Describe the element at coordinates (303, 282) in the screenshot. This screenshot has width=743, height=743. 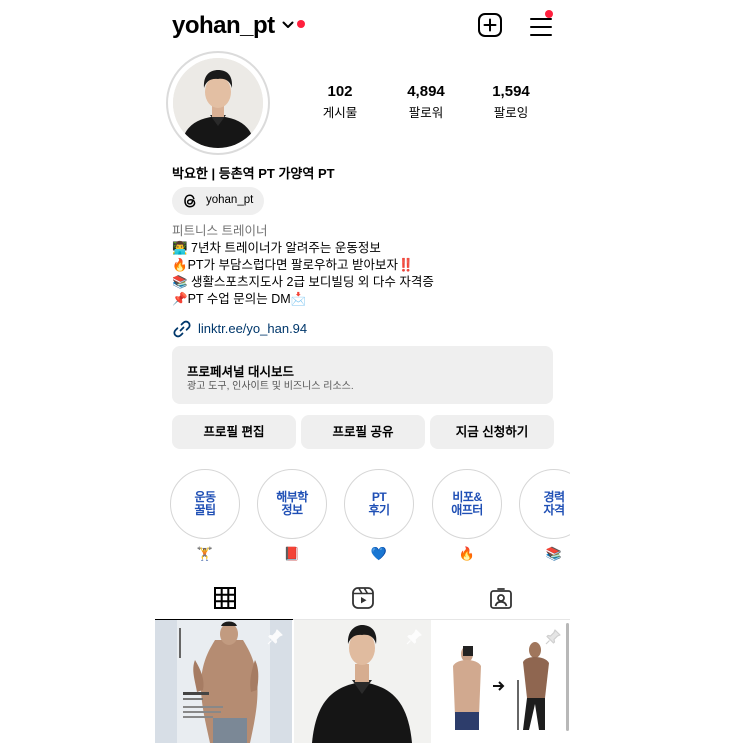
I see `bio-line: 📚 생활스포츠지도사 2급 보디빌딩 외 다수 자격증` at that location.